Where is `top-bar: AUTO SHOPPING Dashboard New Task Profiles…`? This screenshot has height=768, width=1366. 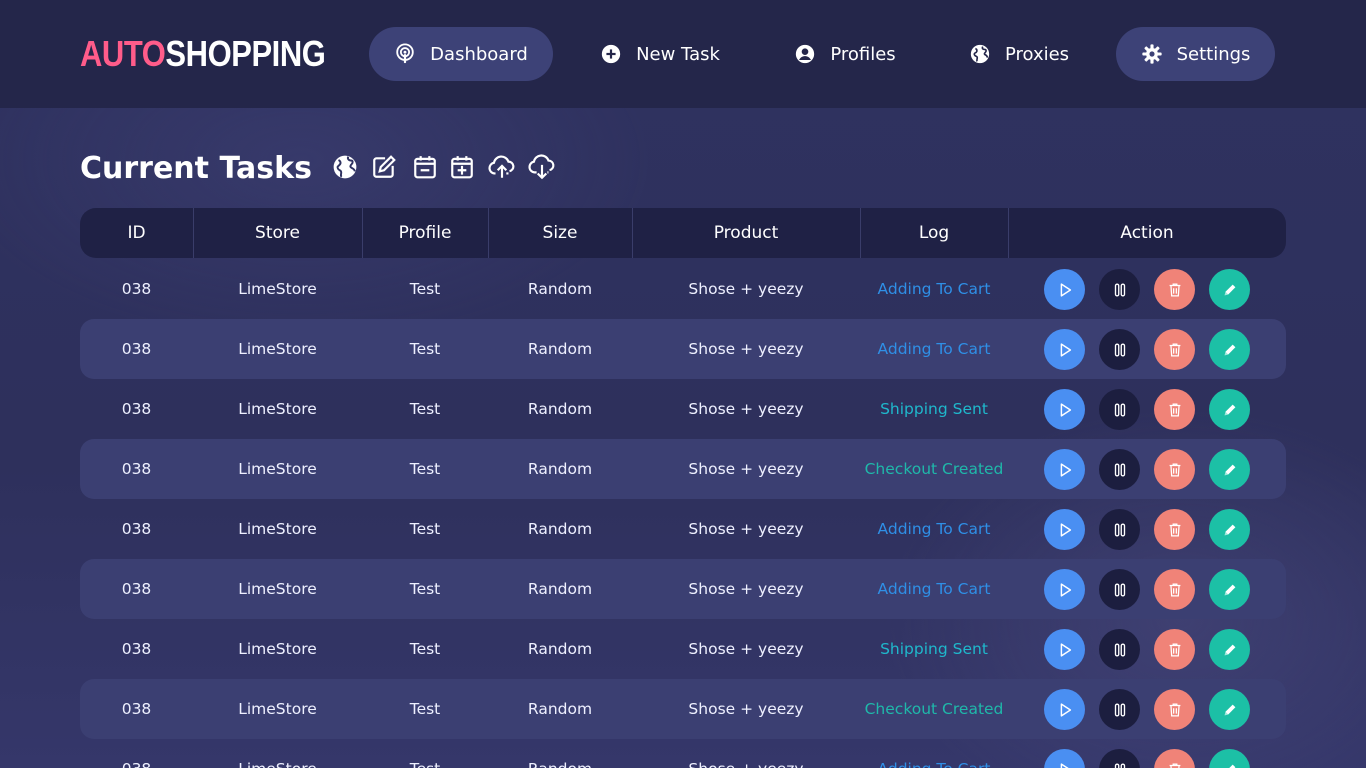
top-bar: AUTO SHOPPING Dashboard New Task Profiles… is located at coordinates (683, 54).